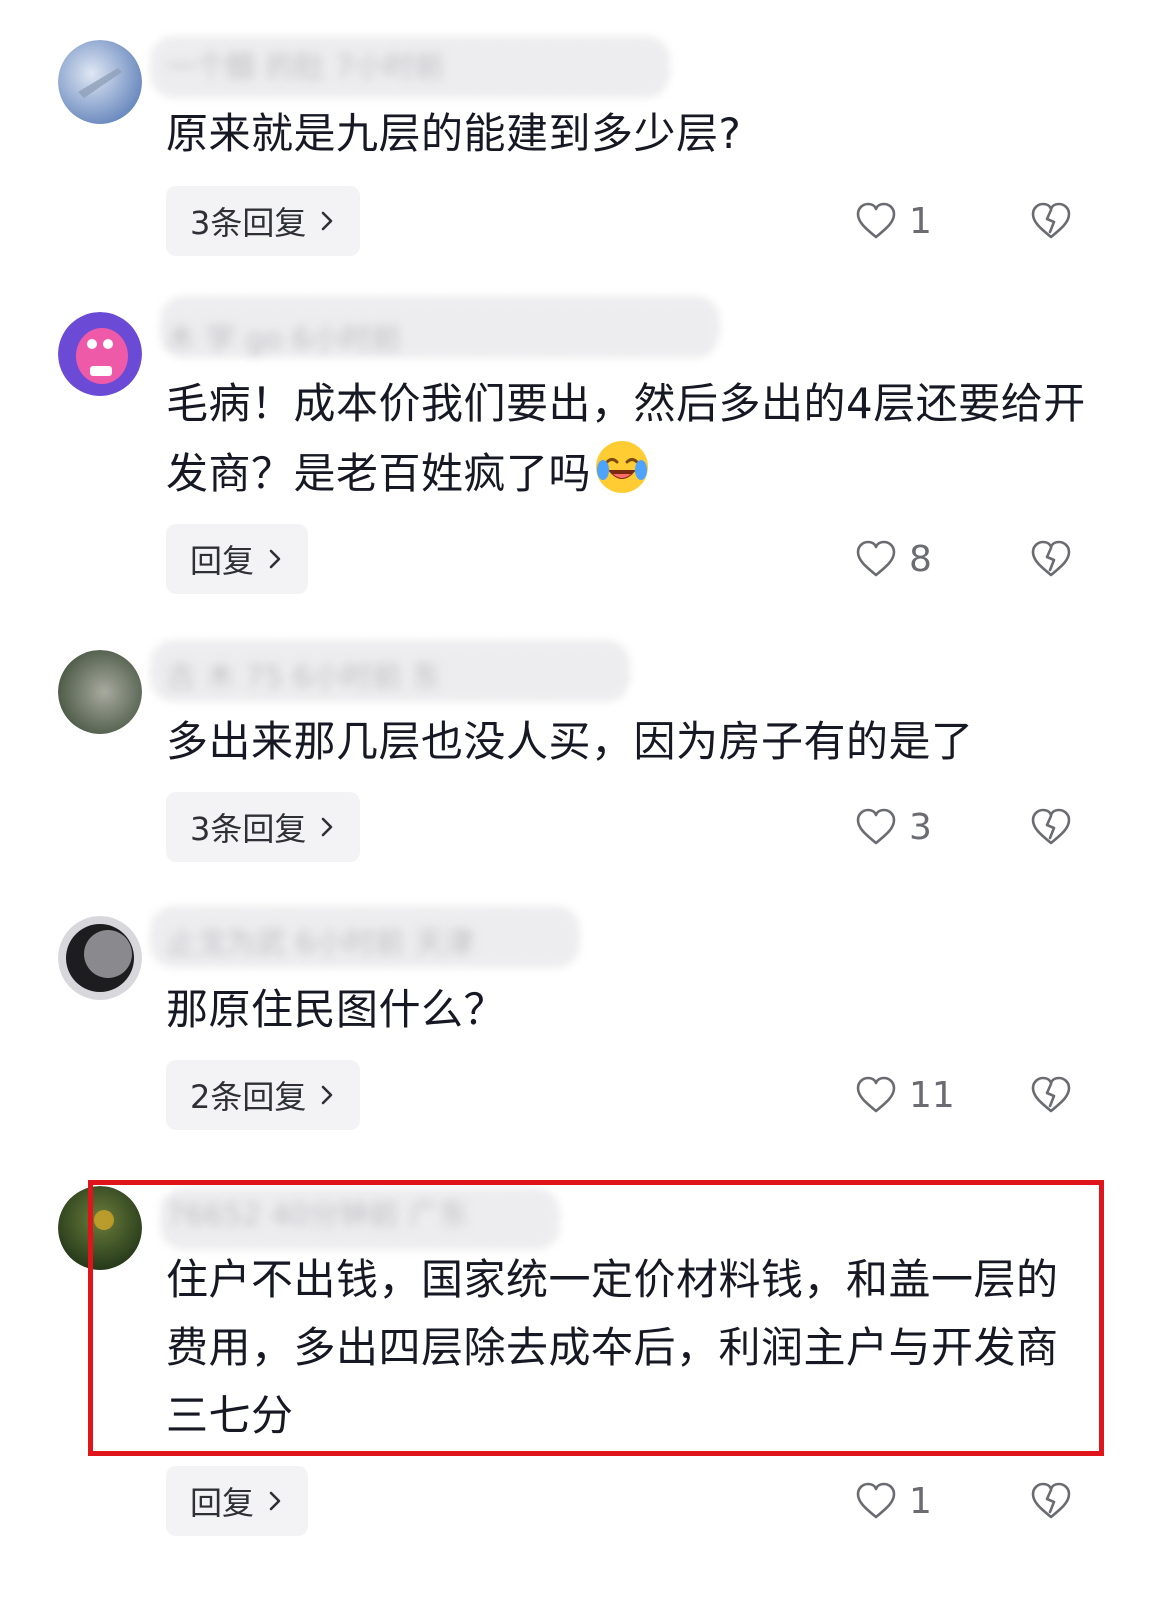  Describe the element at coordinates (622, 467) in the screenshot. I see `laughing-crying-emoji` at that location.